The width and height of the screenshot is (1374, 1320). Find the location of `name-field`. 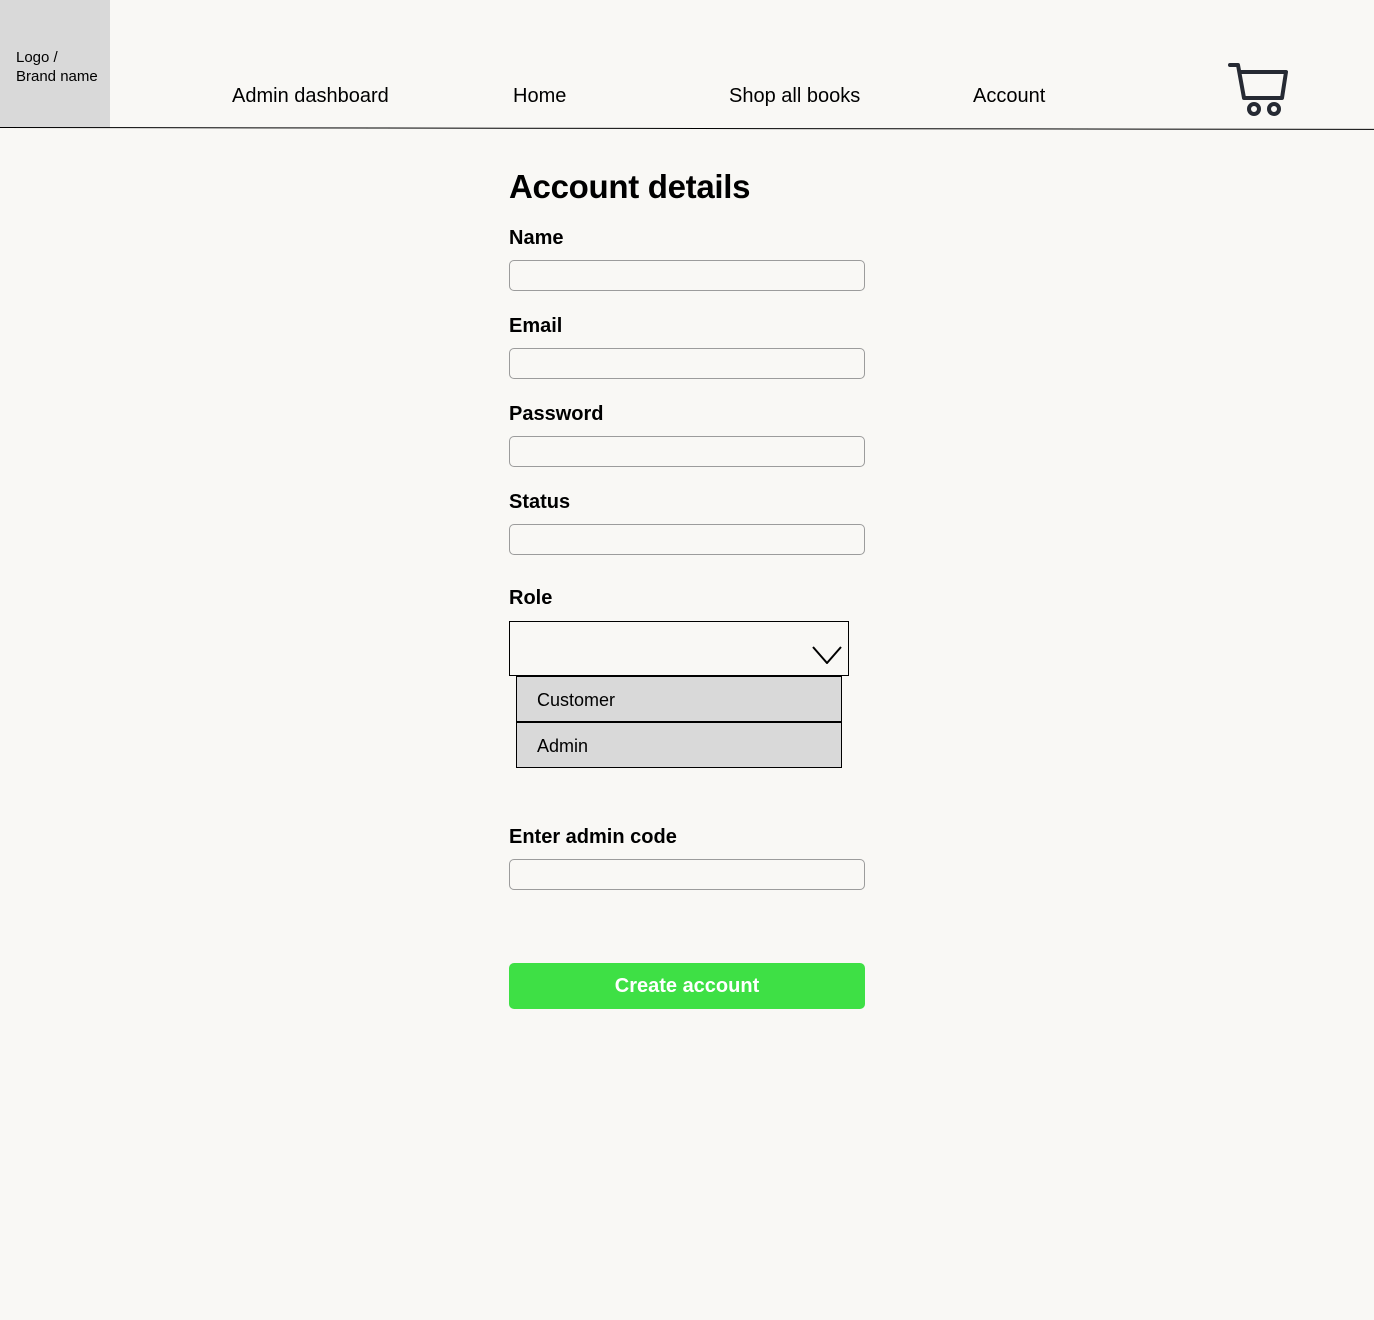

name-field is located at coordinates (687, 275).